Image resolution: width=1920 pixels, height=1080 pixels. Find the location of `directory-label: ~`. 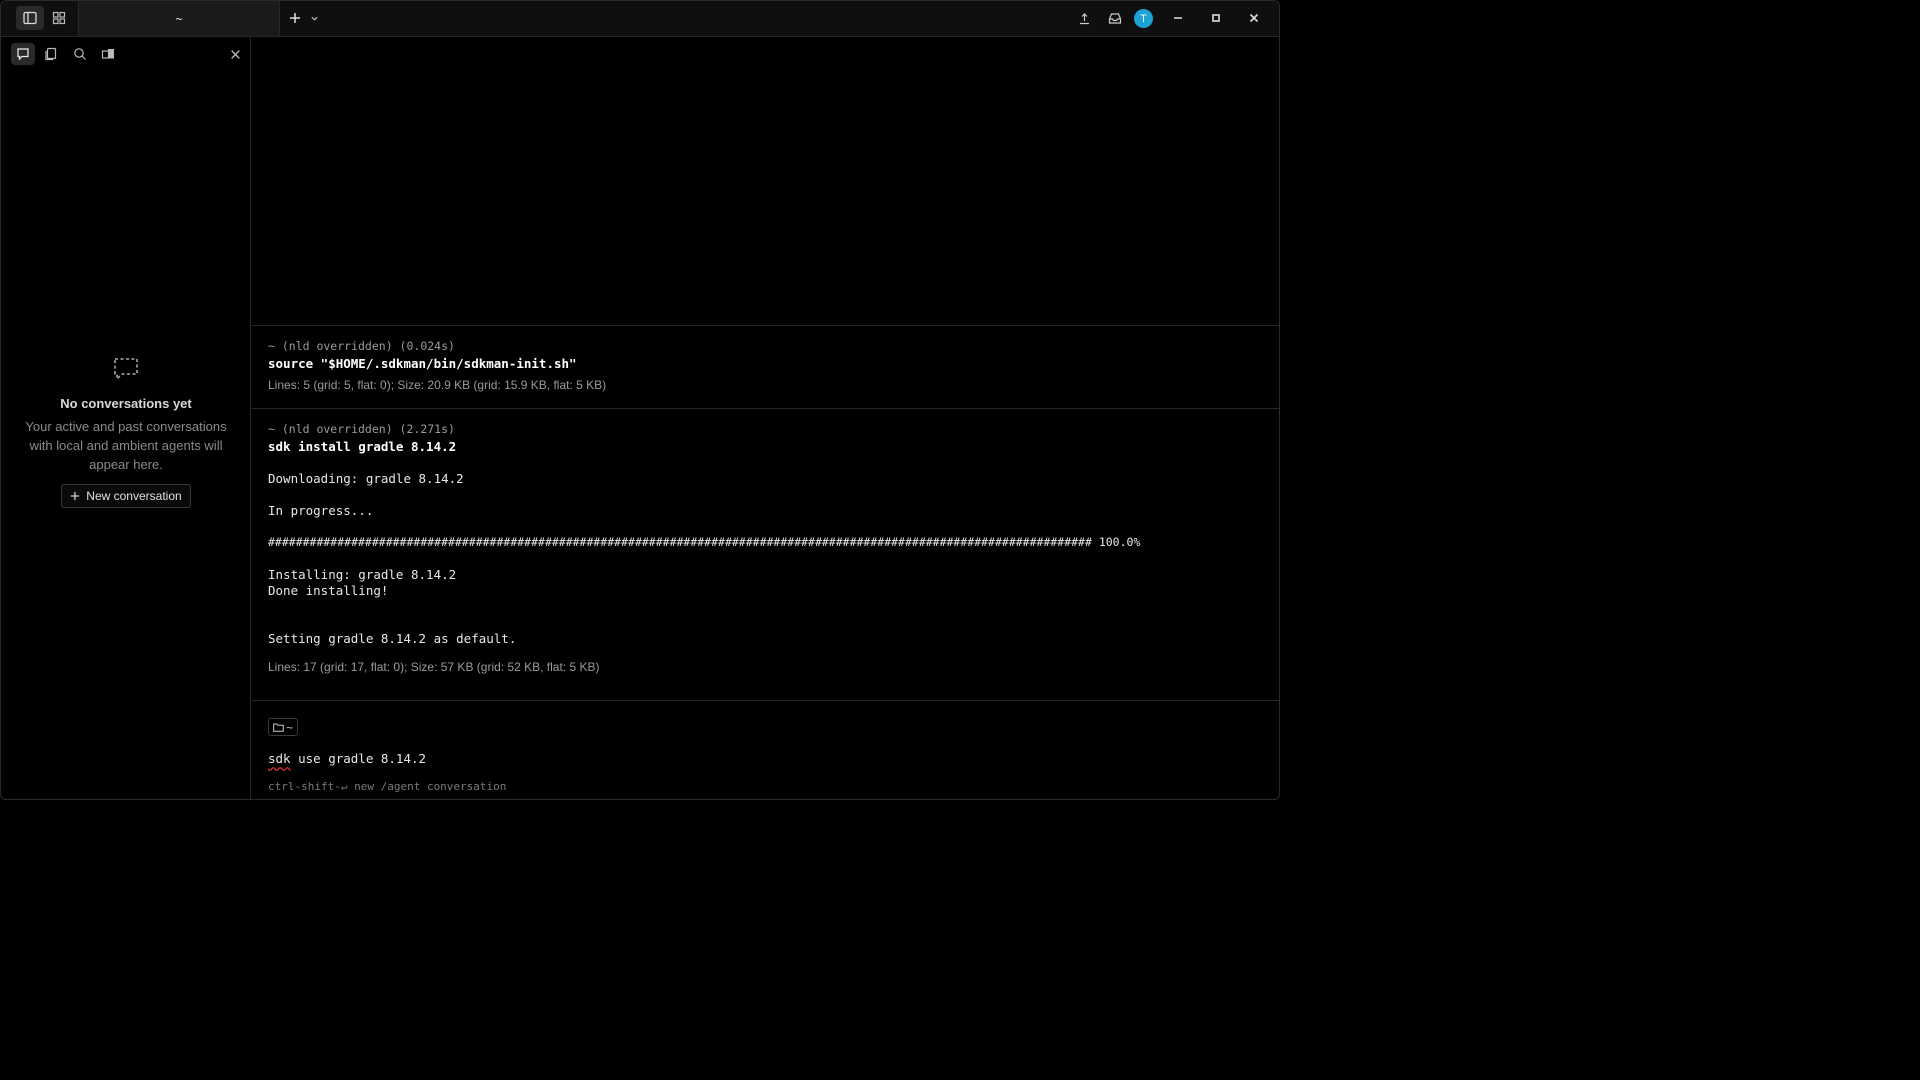

directory-label: ~ is located at coordinates (289, 727).